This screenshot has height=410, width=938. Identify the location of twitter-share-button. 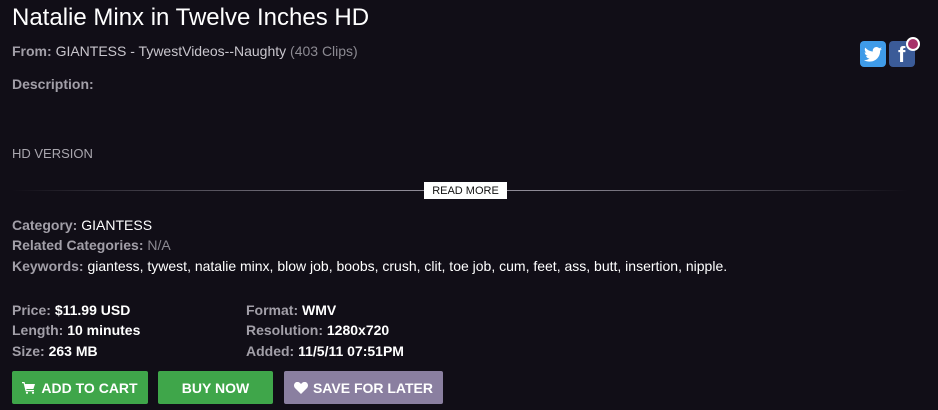
(873, 54).